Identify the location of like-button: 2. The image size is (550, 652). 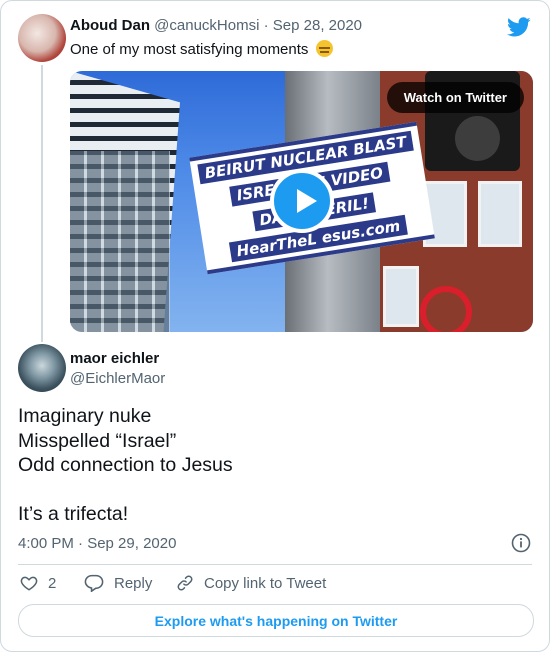
(38, 583).